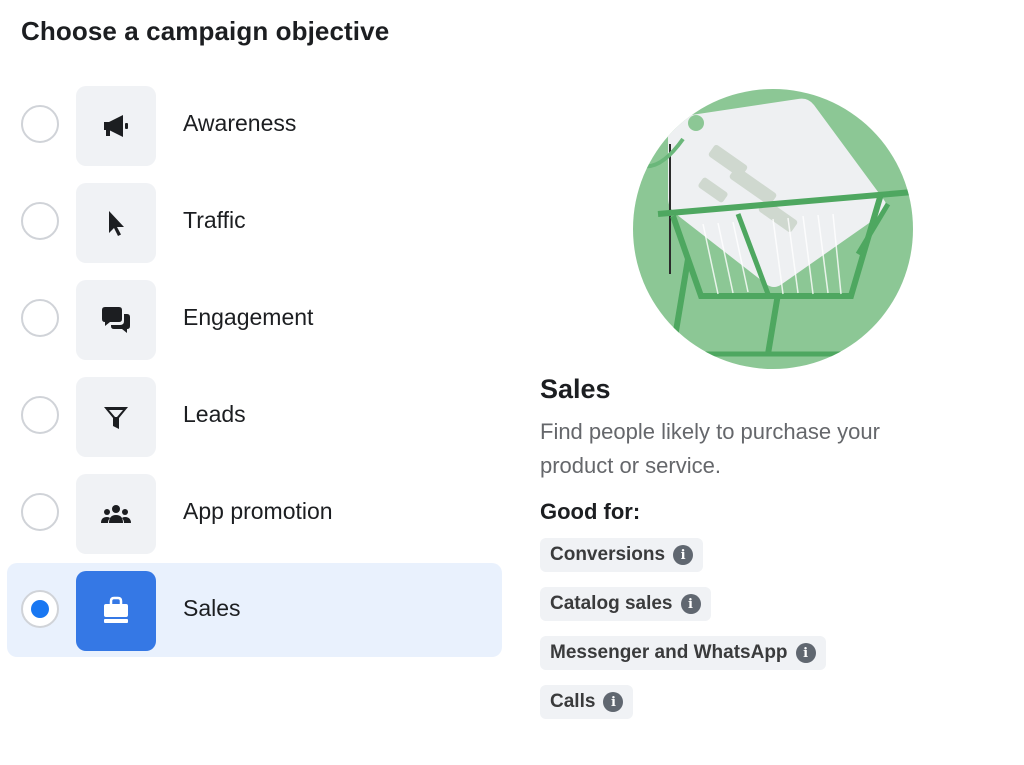  I want to click on sales-illustration, so click(773, 229).